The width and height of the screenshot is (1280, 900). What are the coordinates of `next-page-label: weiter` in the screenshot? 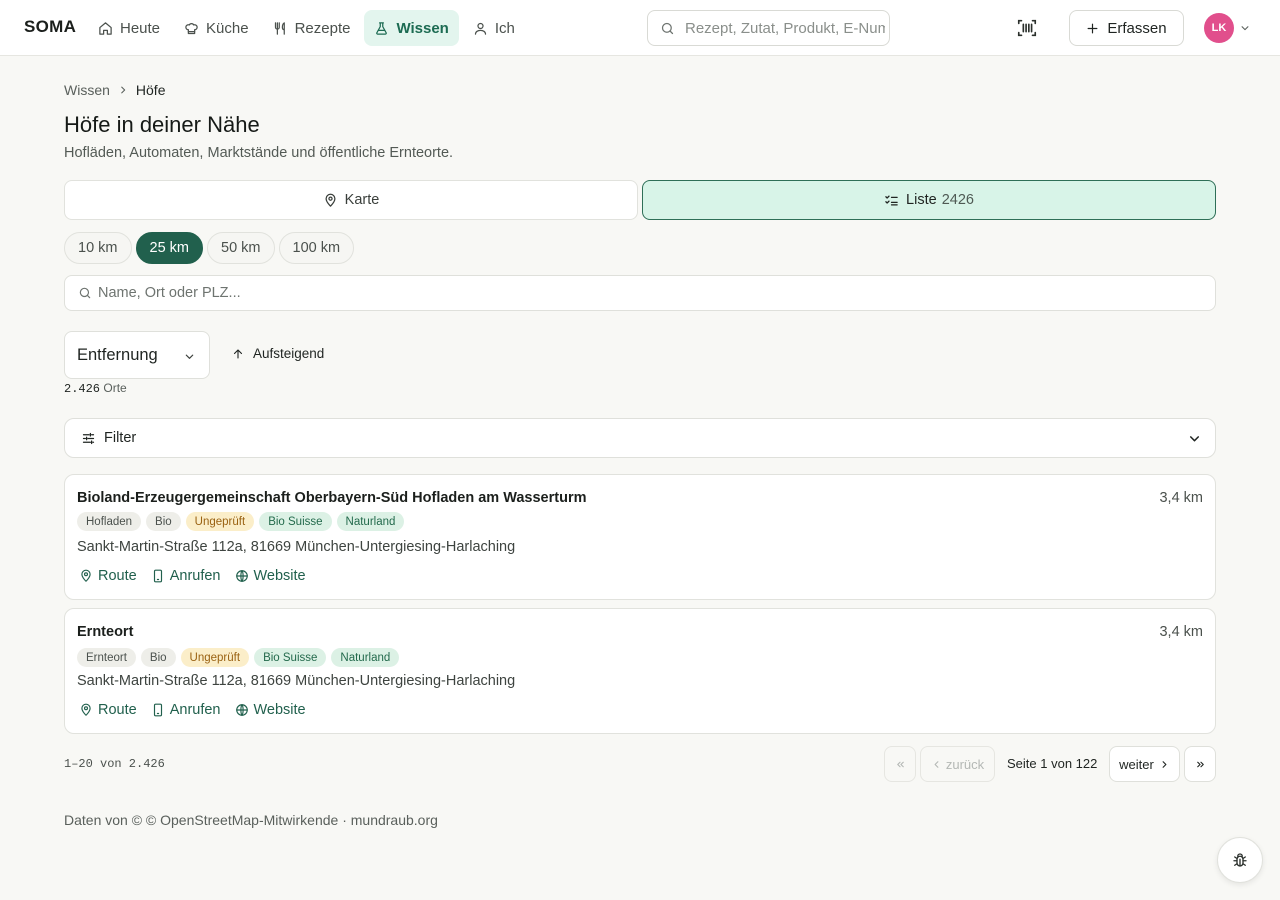 It's located at (1136, 764).